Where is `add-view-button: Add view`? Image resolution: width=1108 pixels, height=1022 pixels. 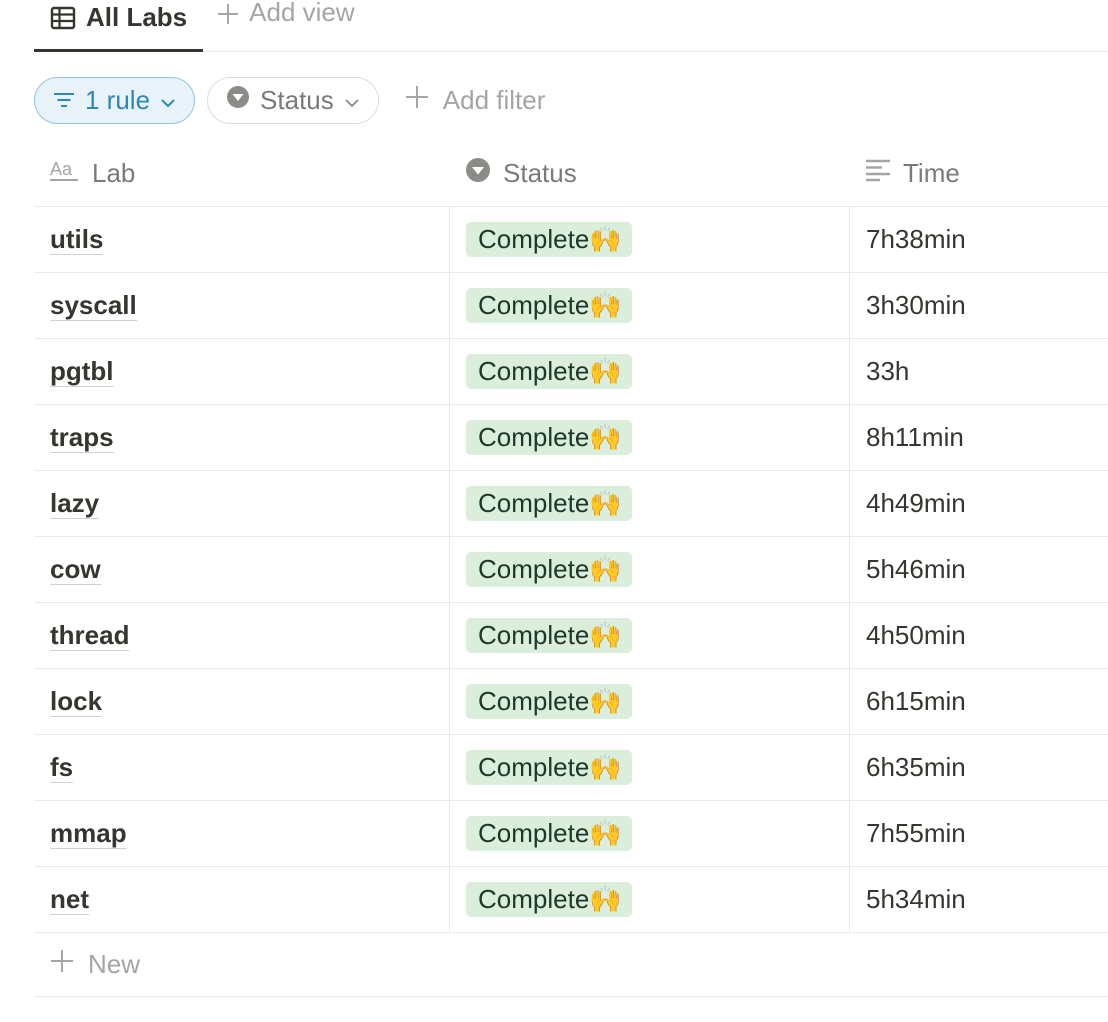
add-view-button: Add view is located at coordinates (287, 19).